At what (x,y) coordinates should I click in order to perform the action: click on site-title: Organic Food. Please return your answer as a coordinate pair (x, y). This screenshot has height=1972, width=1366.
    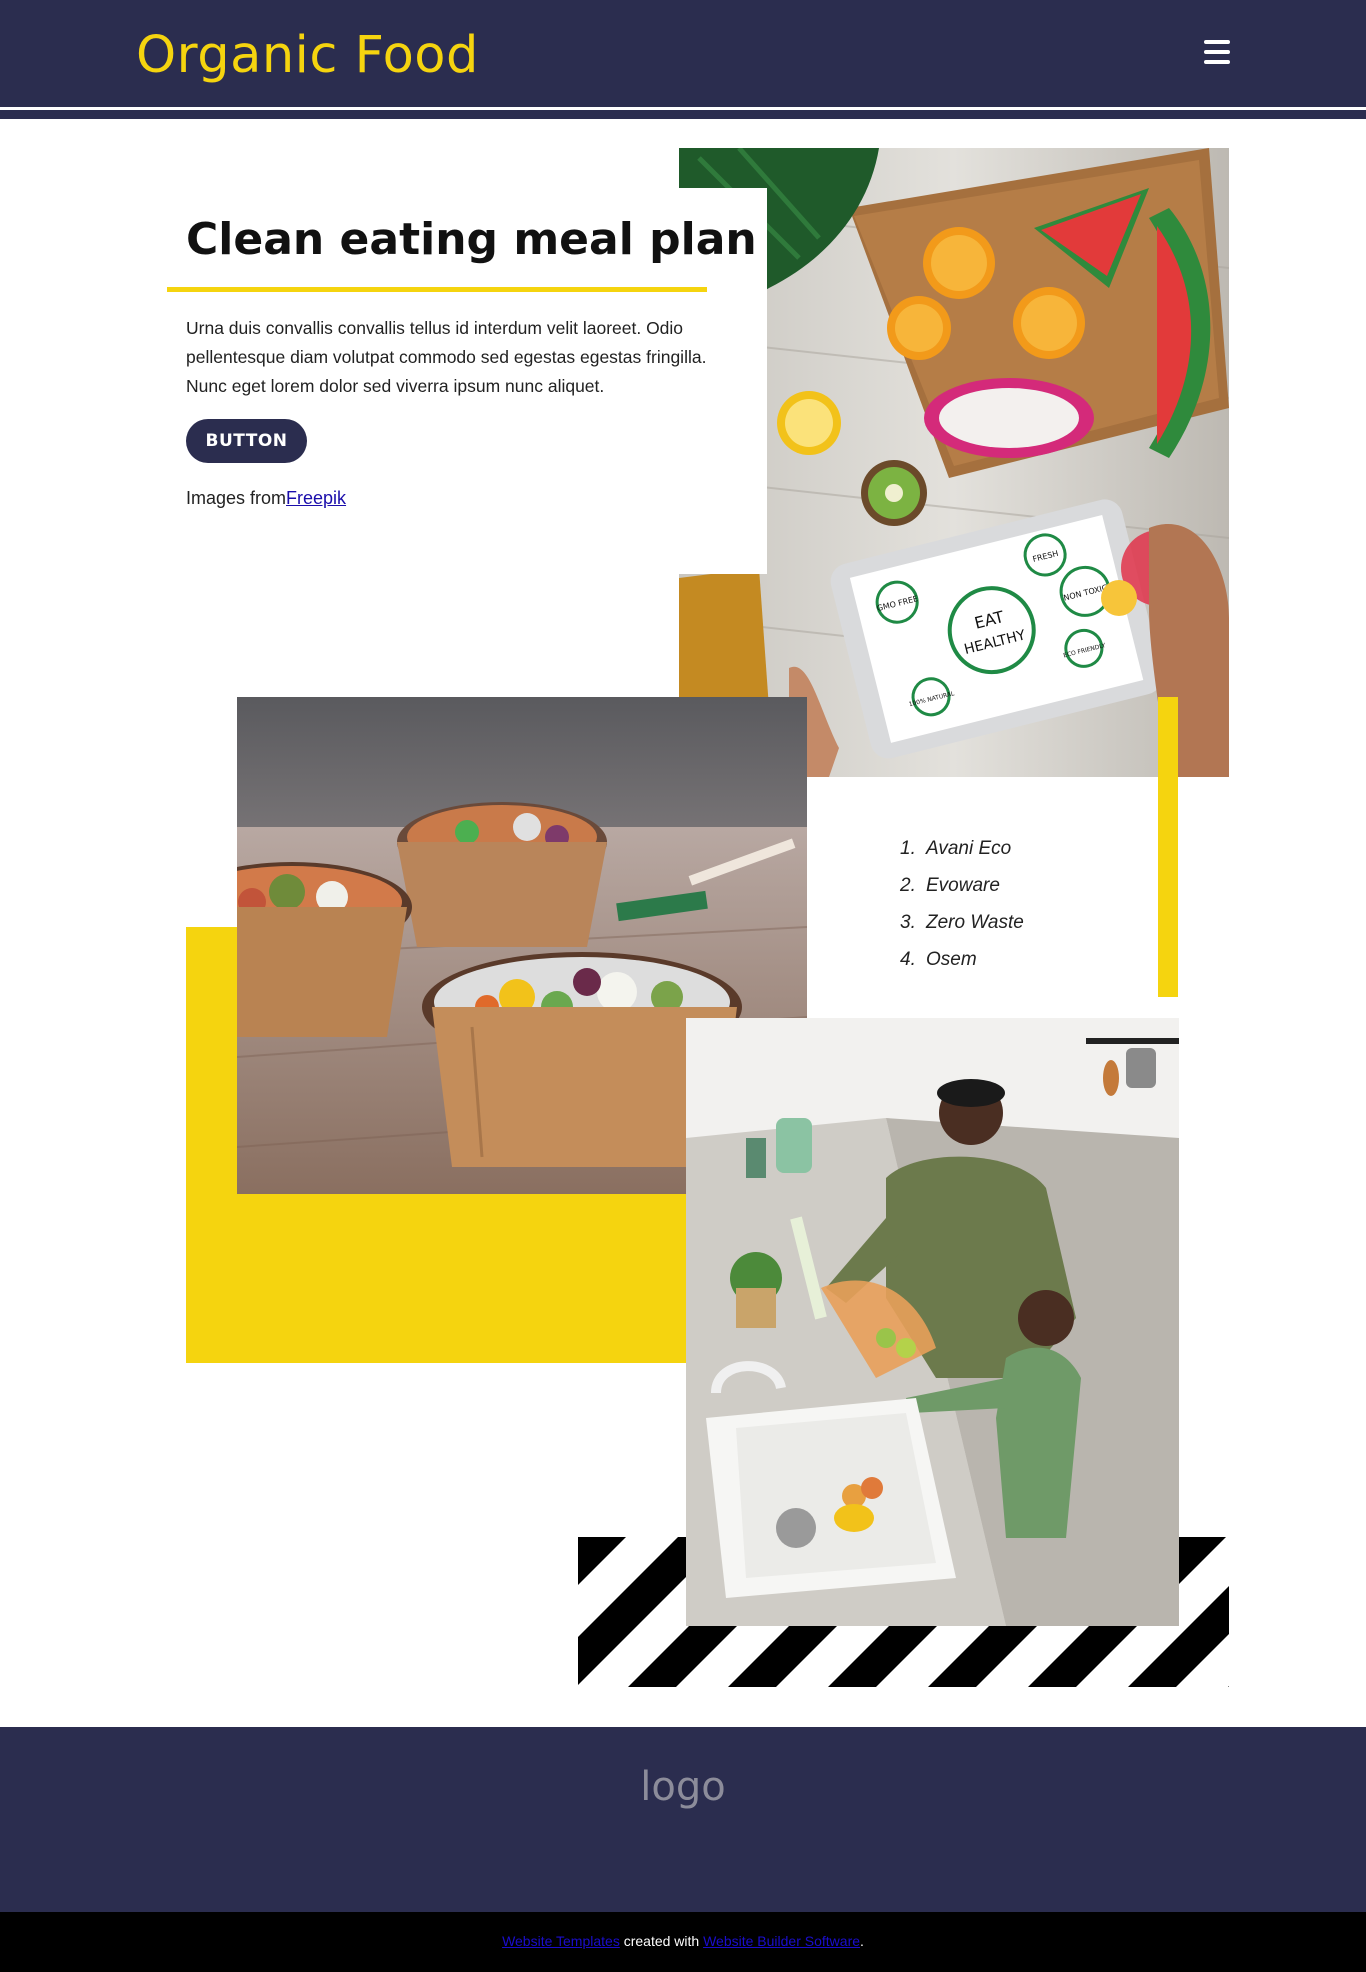
    Looking at the image, I should click on (307, 56).